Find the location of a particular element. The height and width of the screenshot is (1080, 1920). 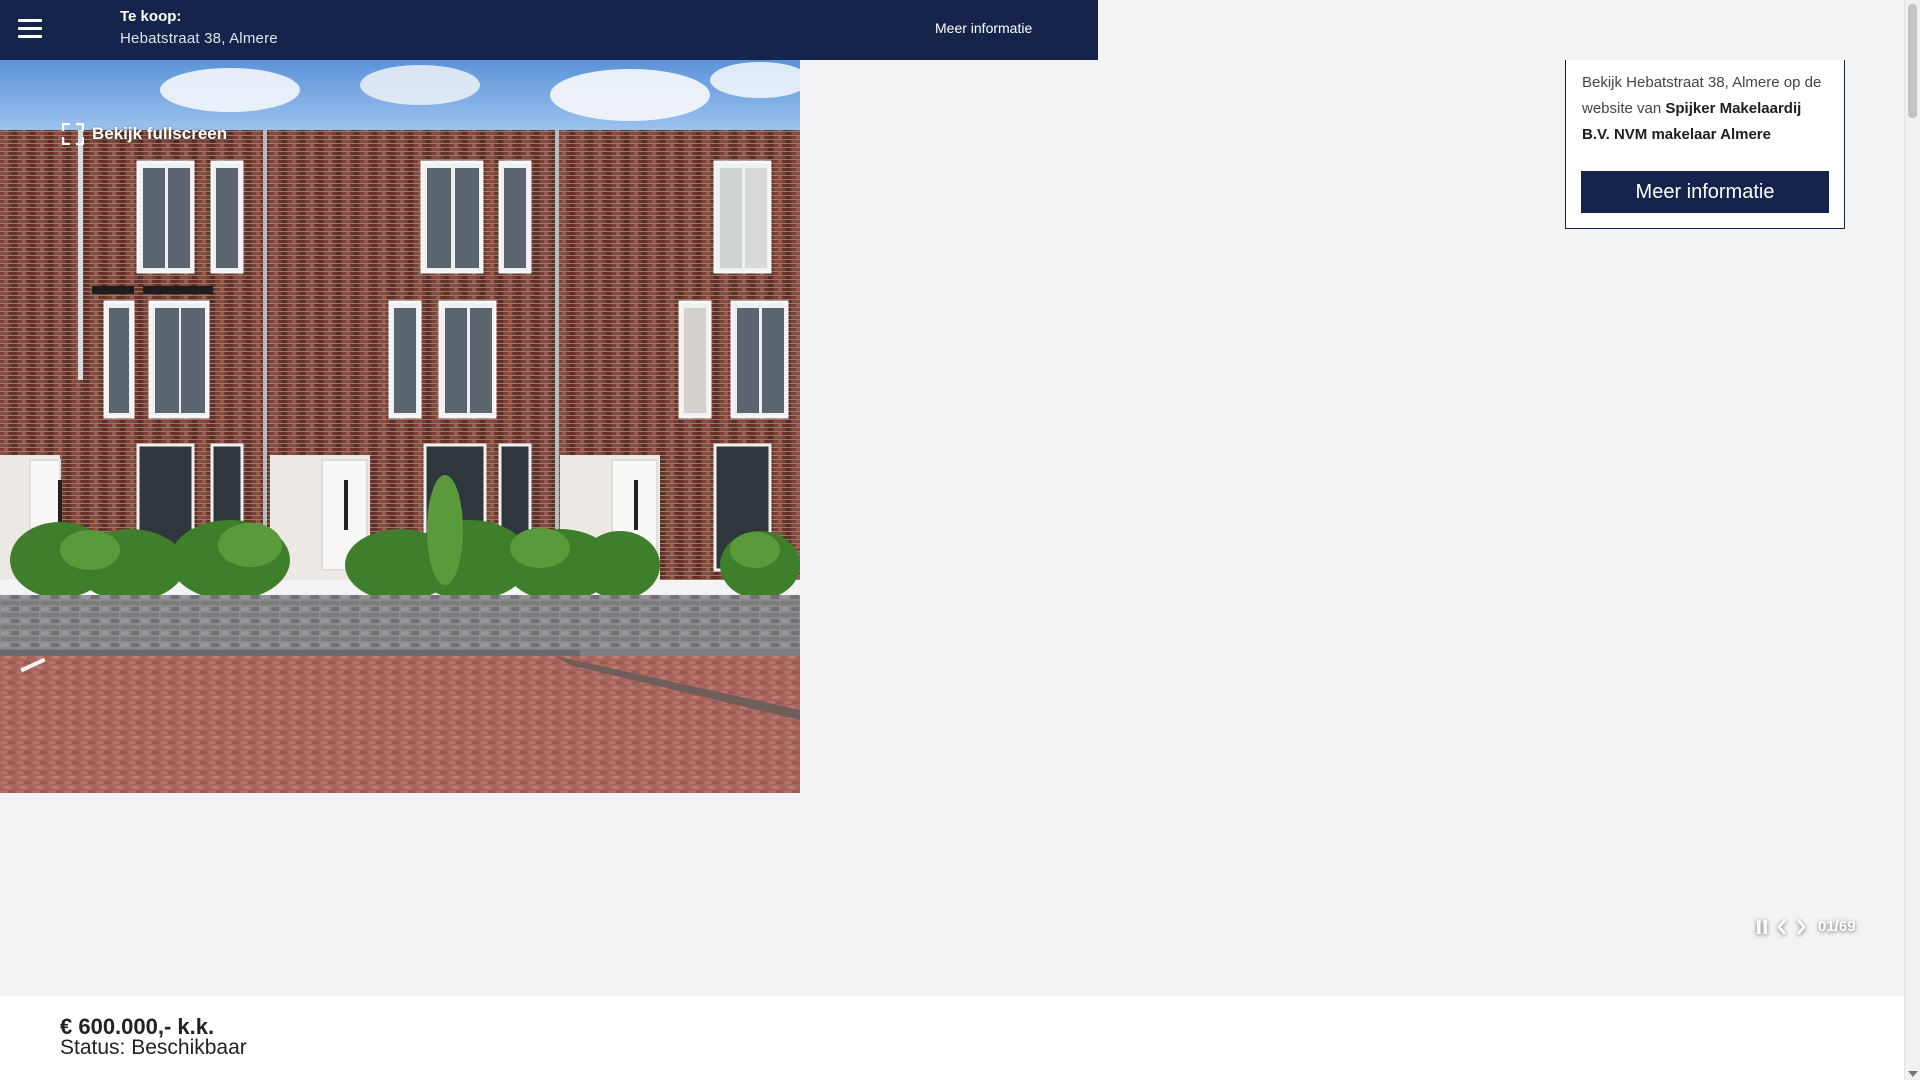

price-strip: € 600.000,- k.k. Status: Beschikbaar is located at coordinates (952, 1038).